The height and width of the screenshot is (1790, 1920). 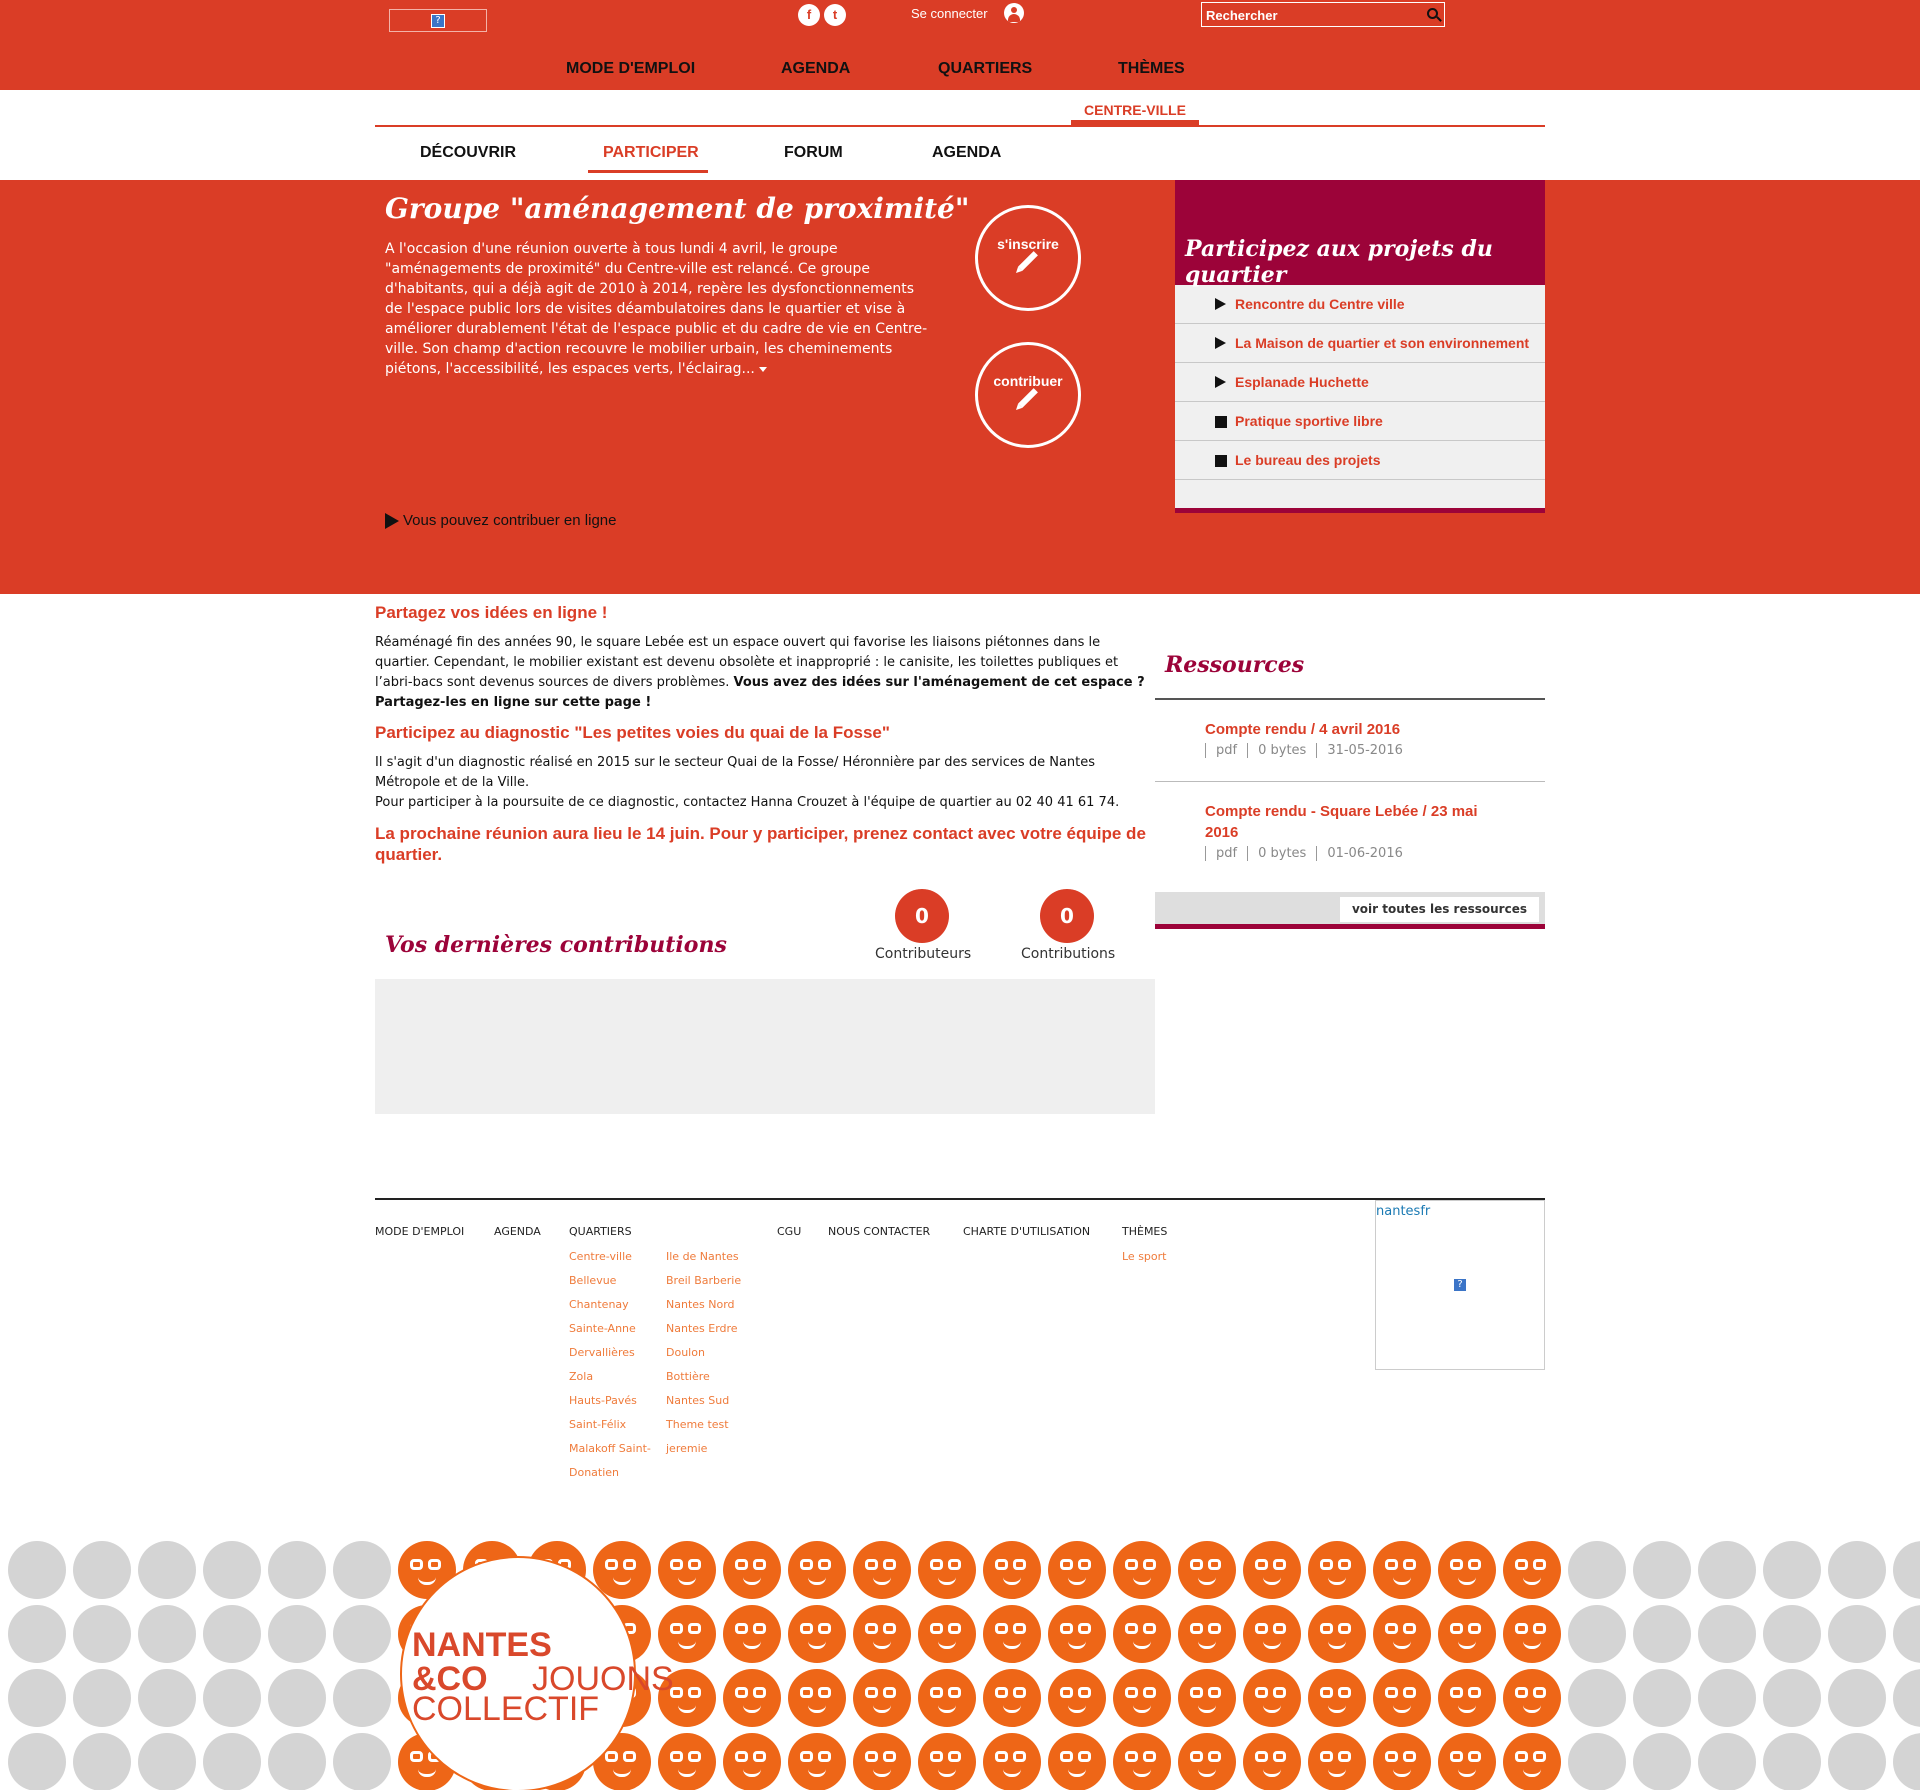 I want to click on themes-list: Le sport, so click(x=1144, y=1257).